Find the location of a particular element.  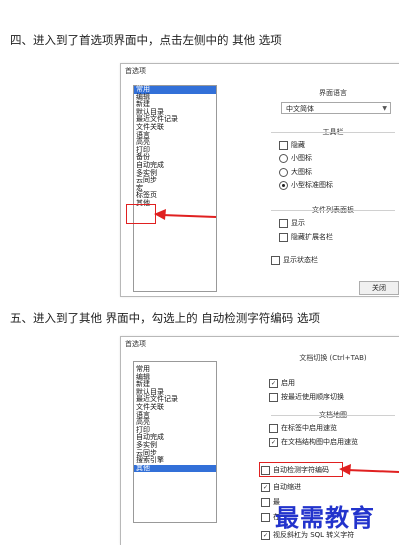

language-group-title: 界面语言 is located at coordinates (333, 93).